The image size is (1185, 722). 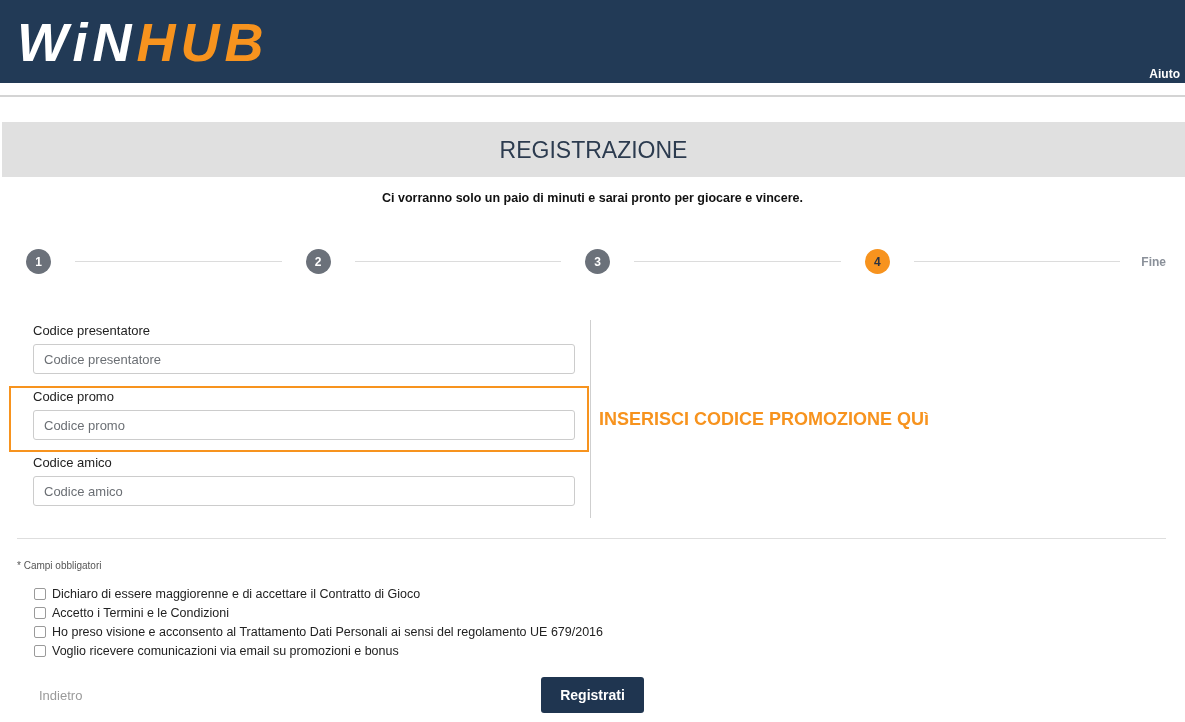 I want to click on step-label: Fine, so click(x=1153, y=261).